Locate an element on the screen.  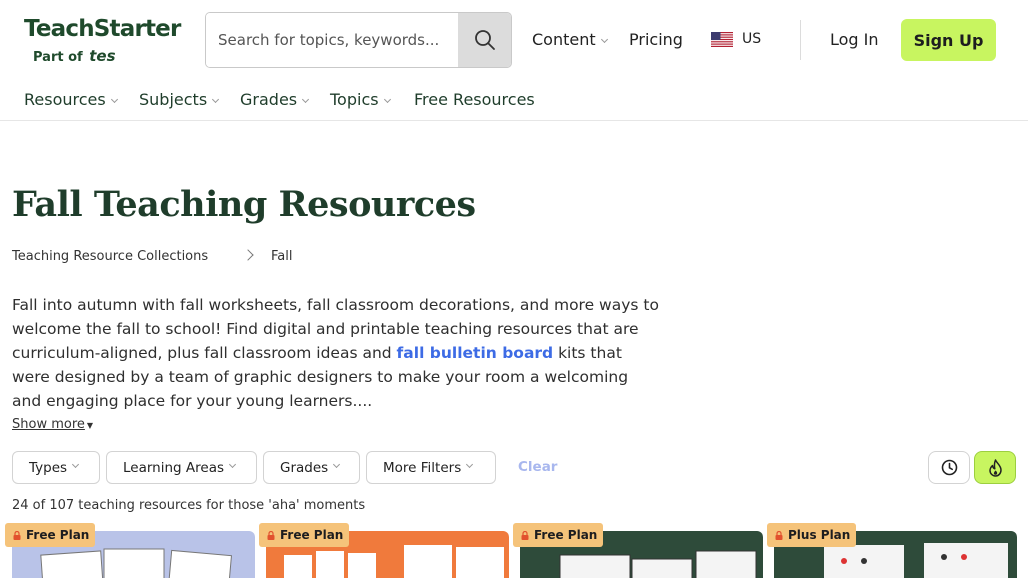
caret-down-icon: ▼ is located at coordinates (90, 425).